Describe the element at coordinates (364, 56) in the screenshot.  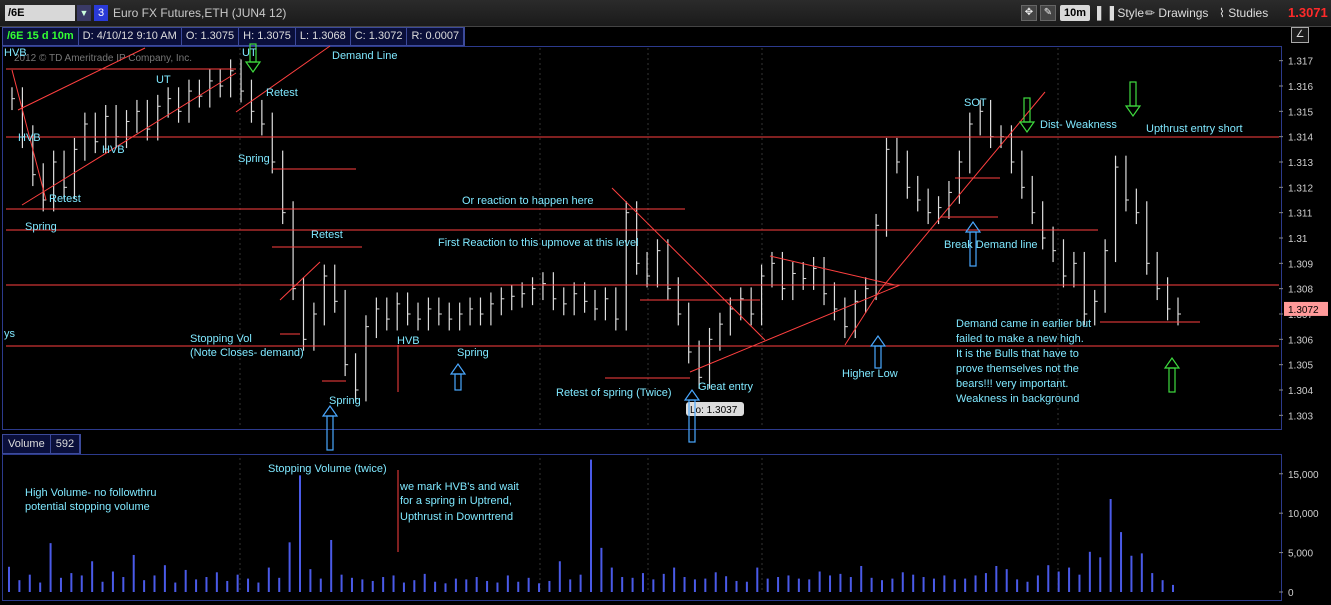
I see `price-annotation: Demand Line` at that location.